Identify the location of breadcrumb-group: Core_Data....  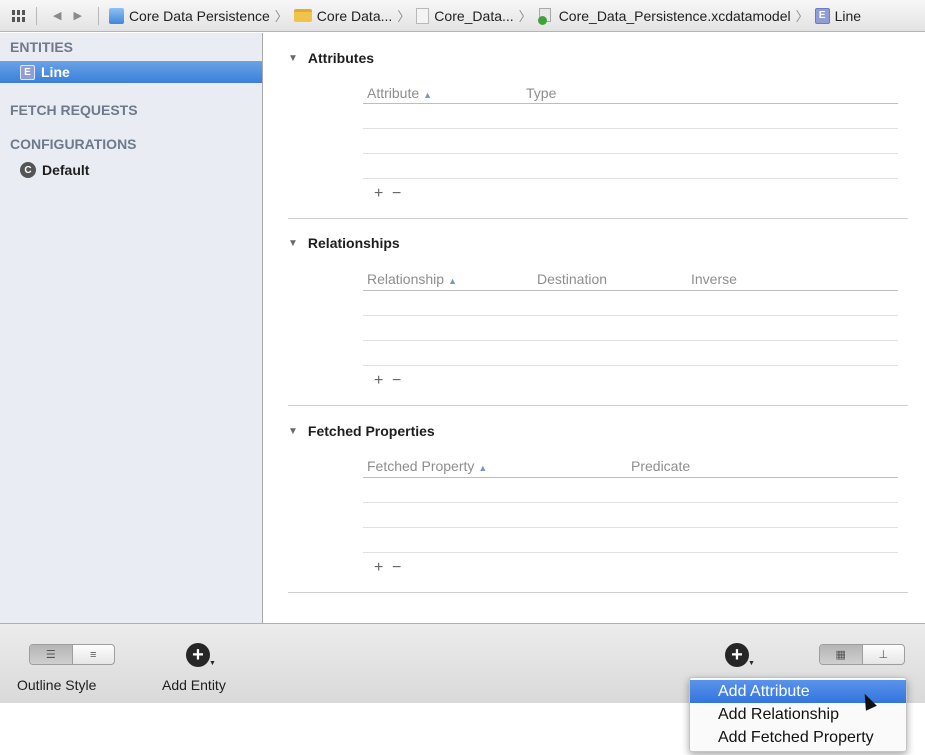
(465, 15).